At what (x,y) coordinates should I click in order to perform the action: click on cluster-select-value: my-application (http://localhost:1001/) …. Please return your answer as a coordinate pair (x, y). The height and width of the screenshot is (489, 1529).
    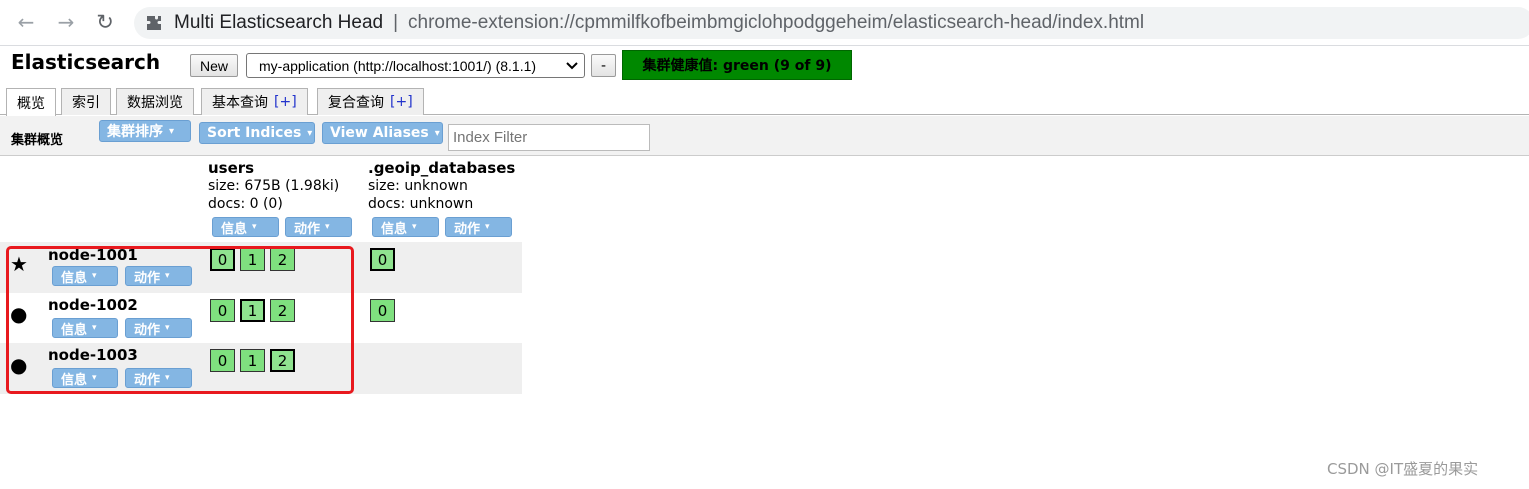
    Looking at the image, I should click on (398, 65).